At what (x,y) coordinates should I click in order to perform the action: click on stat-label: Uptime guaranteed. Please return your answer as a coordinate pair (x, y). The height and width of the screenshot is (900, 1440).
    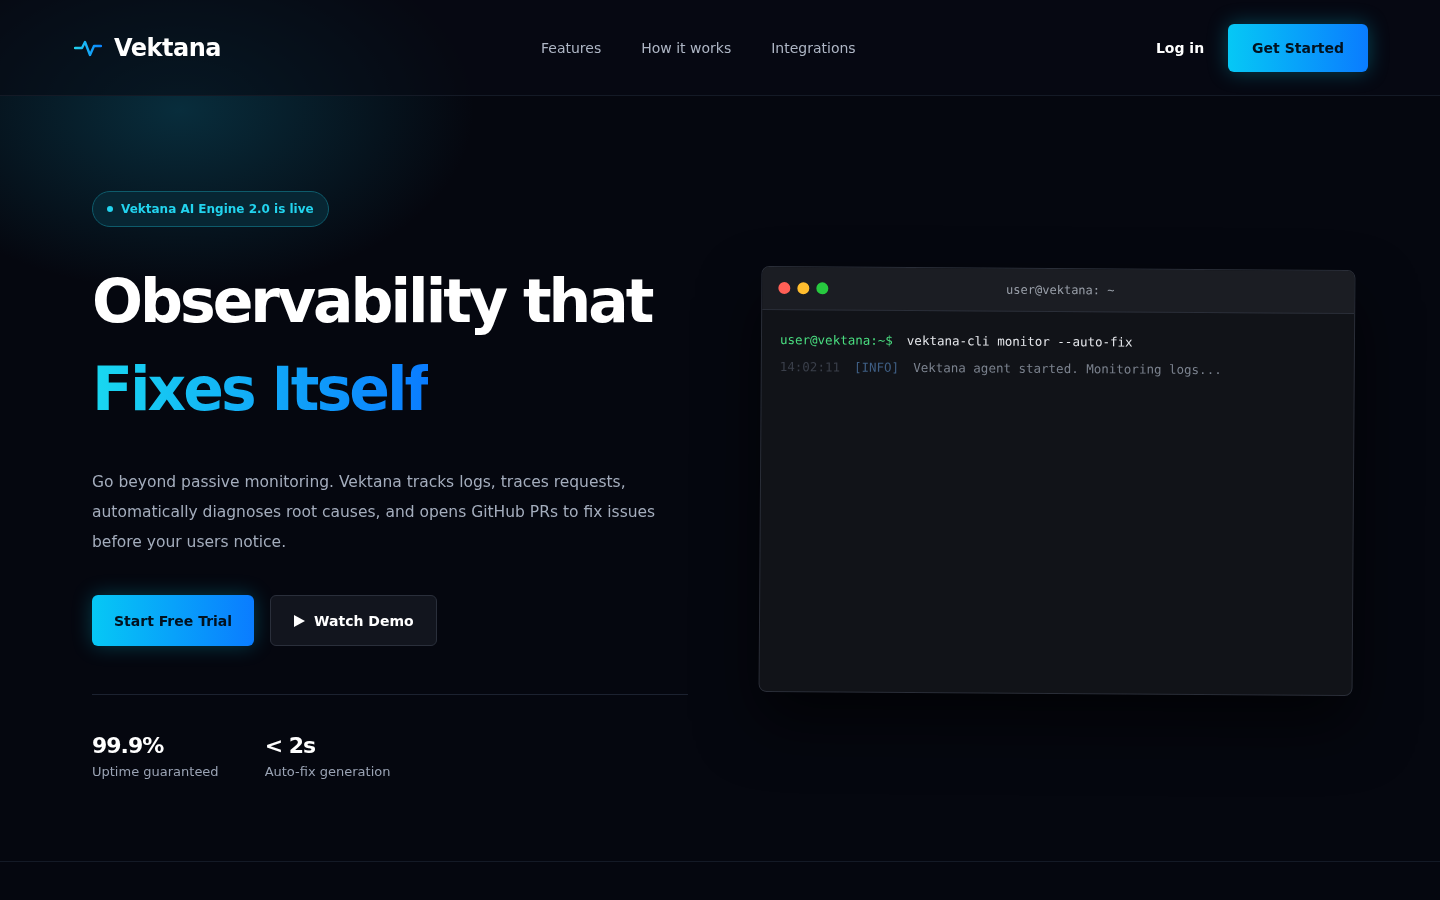
    Looking at the image, I should click on (155, 771).